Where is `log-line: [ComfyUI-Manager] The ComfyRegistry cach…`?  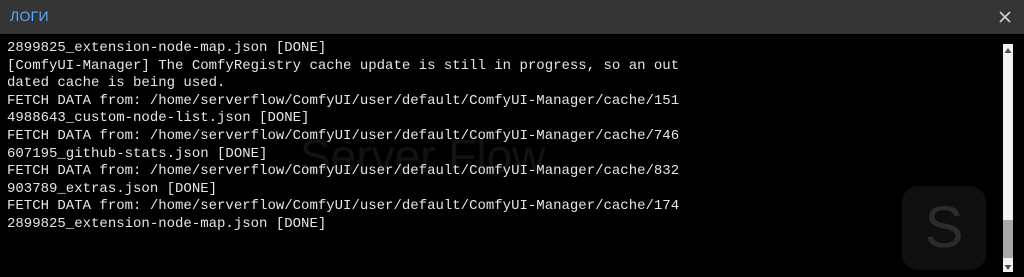
log-line: [ComfyUI-Manager] The ComfyRegistry cach… is located at coordinates (343, 65).